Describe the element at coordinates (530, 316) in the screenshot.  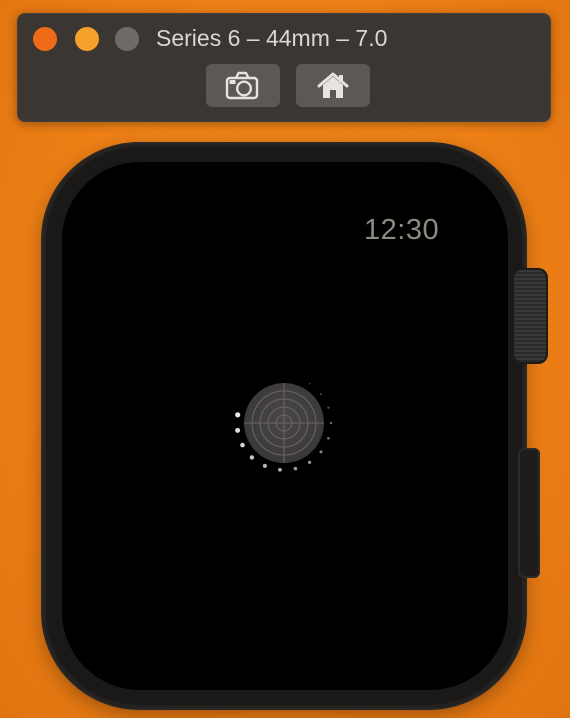
I see `digital-crown` at that location.